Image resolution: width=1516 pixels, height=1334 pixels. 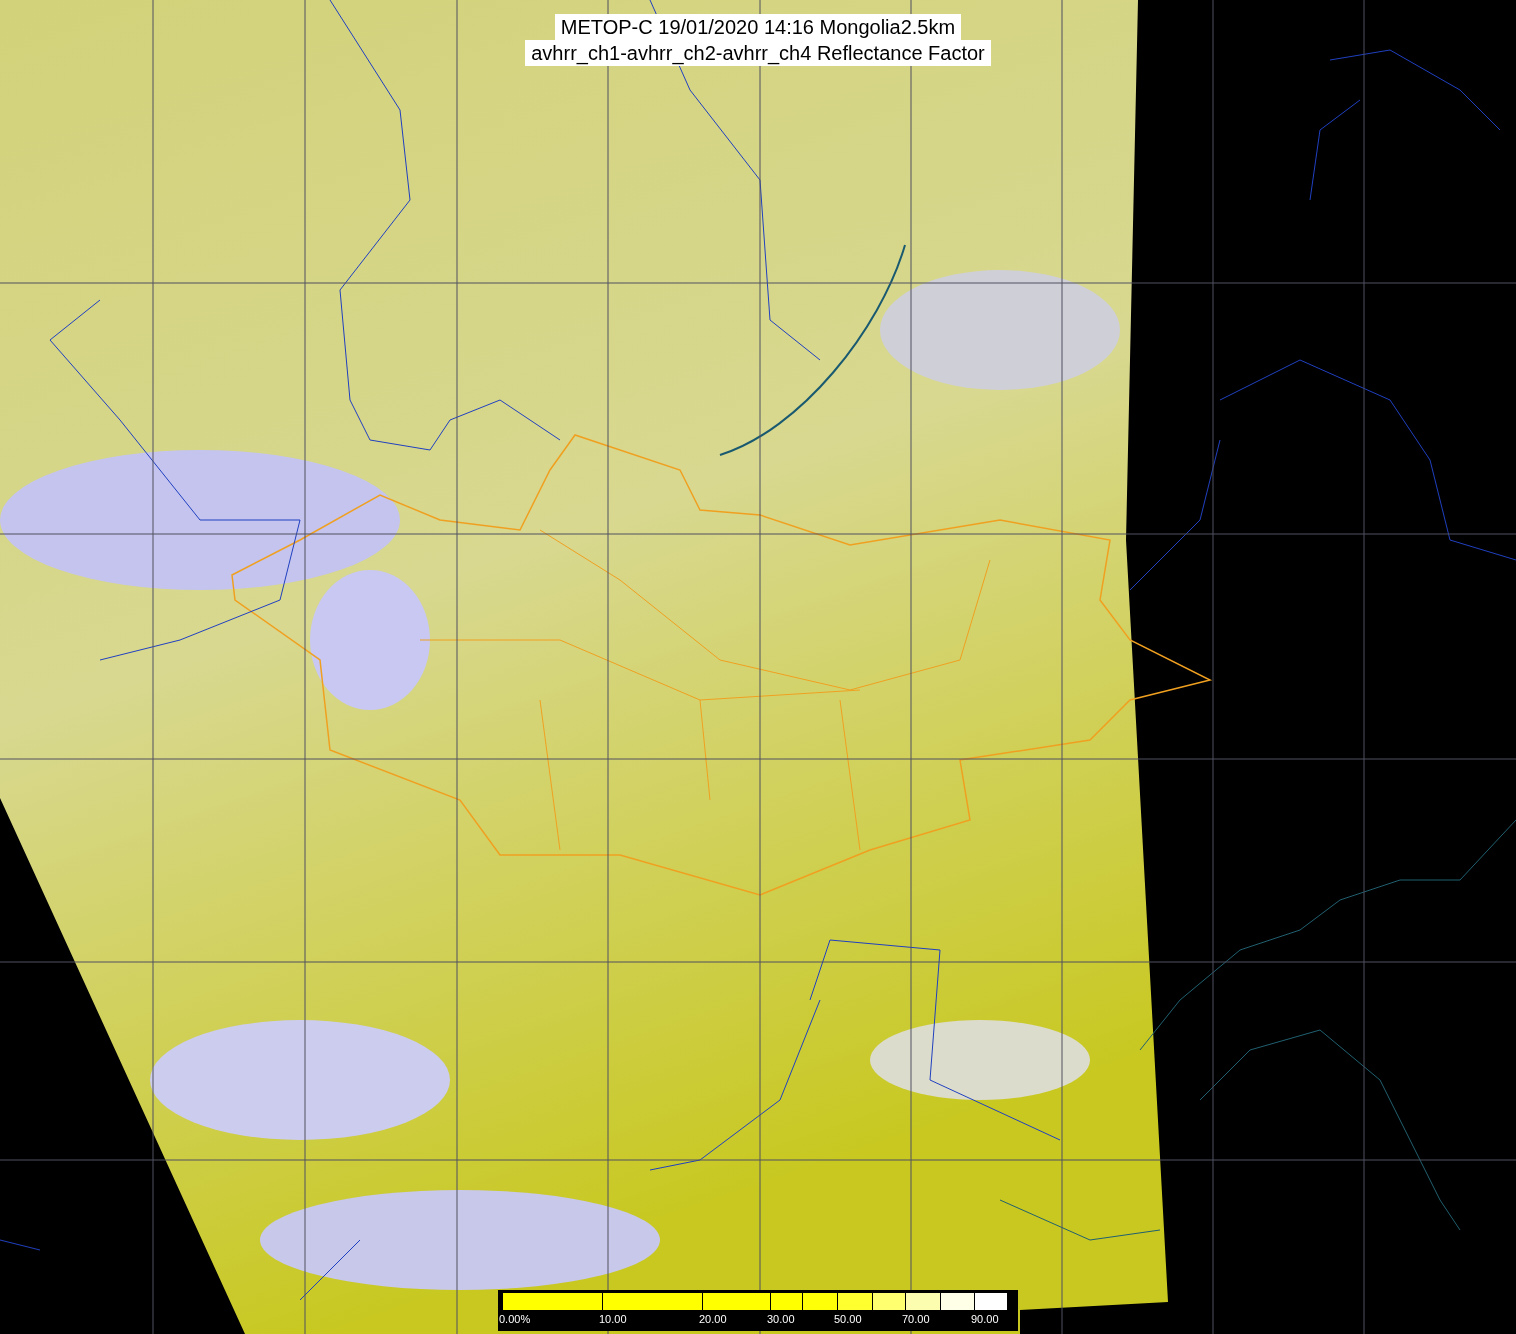 What do you see at coordinates (713, 1319) in the screenshot?
I see `scale-label: 20.00` at bounding box center [713, 1319].